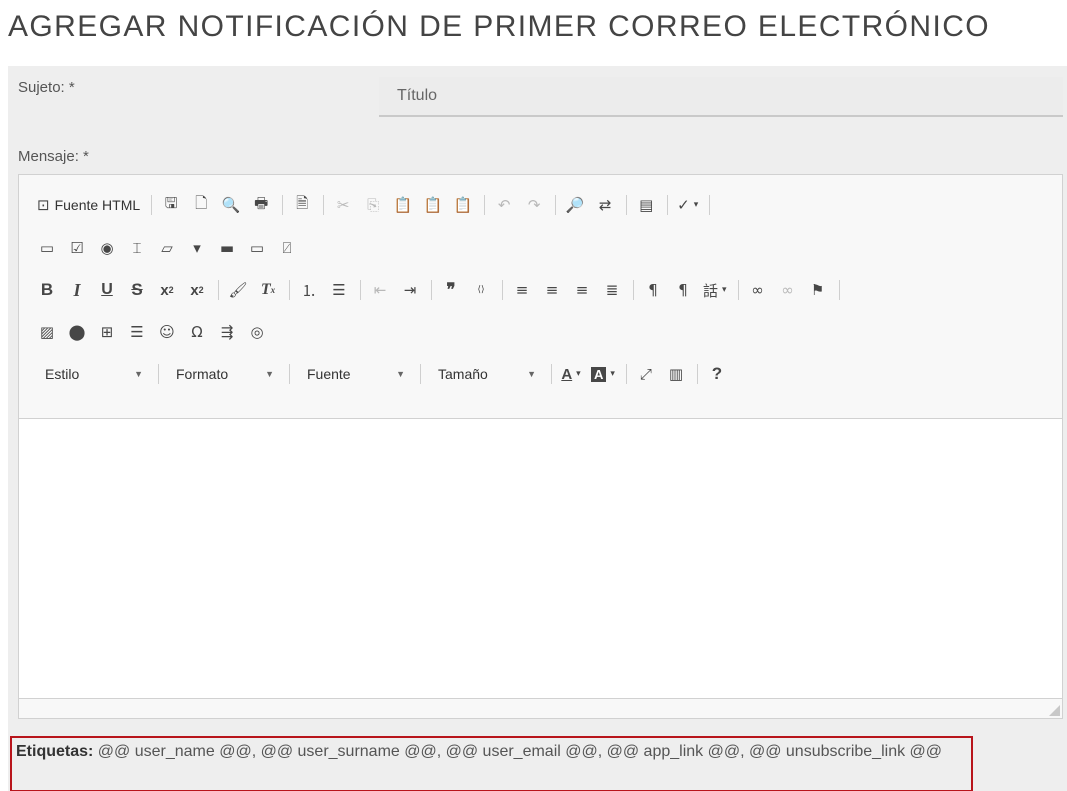 The width and height of the screenshot is (1067, 791). What do you see at coordinates (329, 374) in the screenshot?
I see `font-dropdown-label: Fuente` at bounding box center [329, 374].